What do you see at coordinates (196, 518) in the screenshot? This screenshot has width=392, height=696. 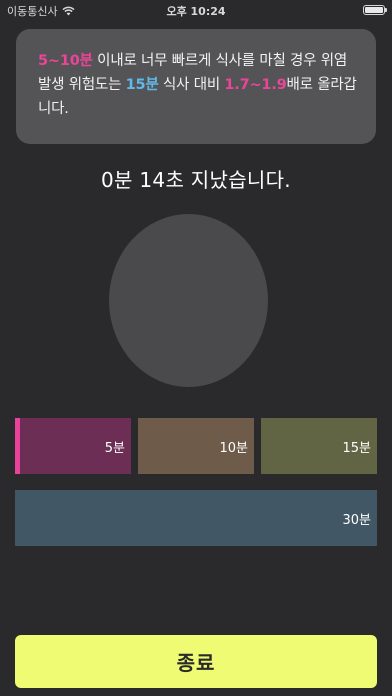 I see `segment-30min: 30분` at bounding box center [196, 518].